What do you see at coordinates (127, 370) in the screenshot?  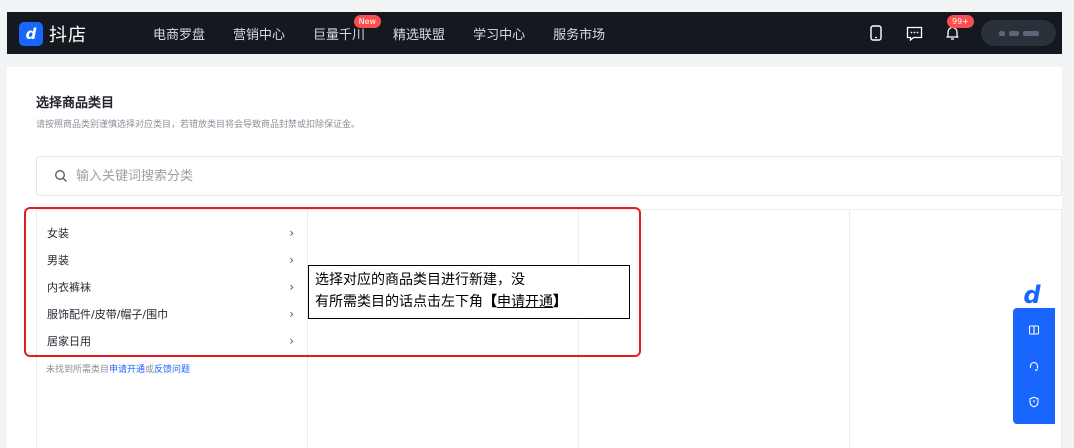 I see `apply-link: 申请开通` at bounding box center [127, 370].